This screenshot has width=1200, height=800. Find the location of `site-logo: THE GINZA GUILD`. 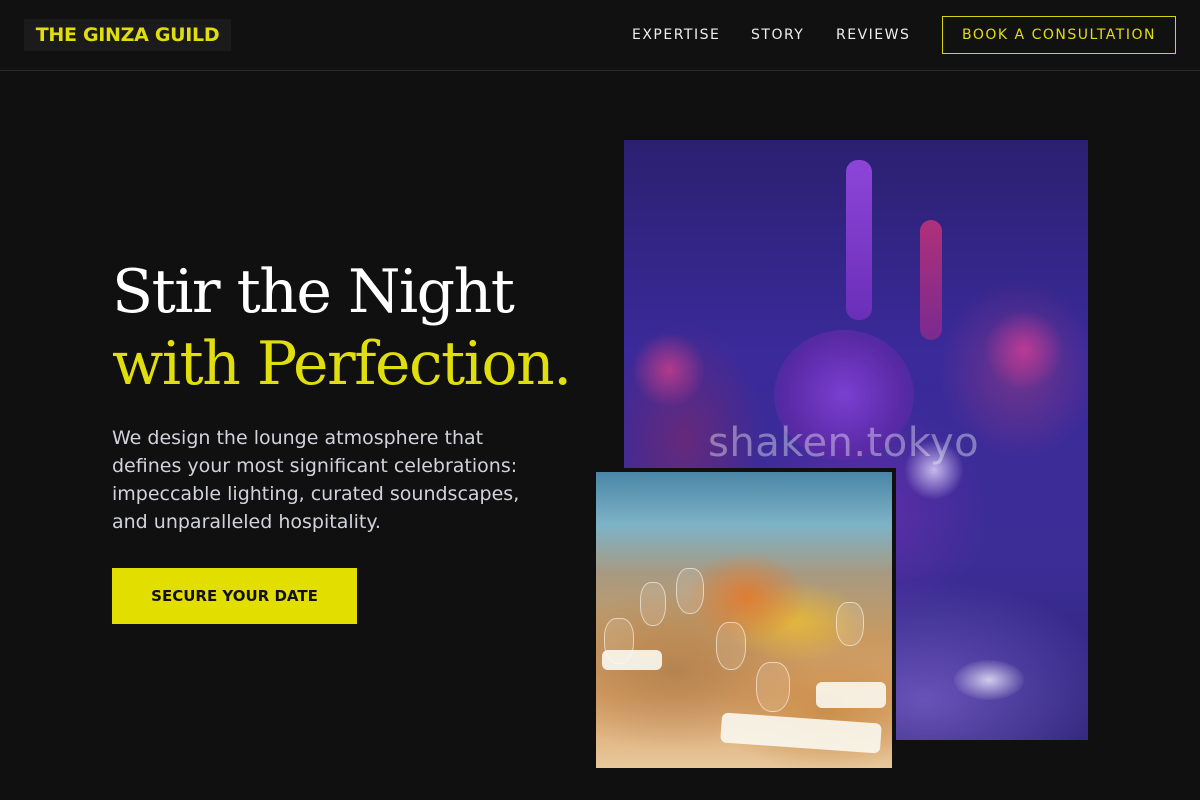

site-logo: THE GINZA GUILD is located at coordinates (127, 35).